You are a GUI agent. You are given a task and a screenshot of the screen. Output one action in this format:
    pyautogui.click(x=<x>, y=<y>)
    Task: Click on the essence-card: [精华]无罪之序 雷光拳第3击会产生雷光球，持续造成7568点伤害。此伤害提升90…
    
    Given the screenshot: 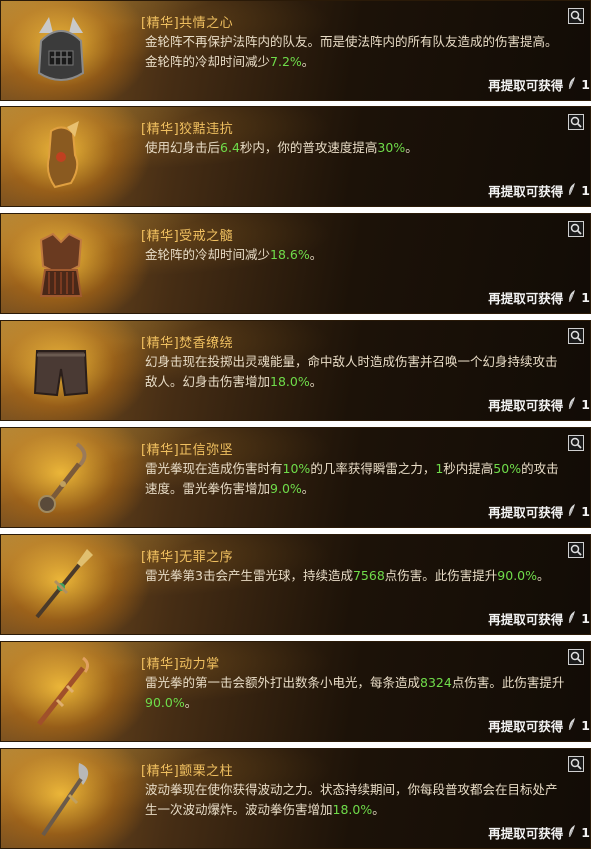 What is the action you would take?
    pyautogui.click(x=295, y=584)
    